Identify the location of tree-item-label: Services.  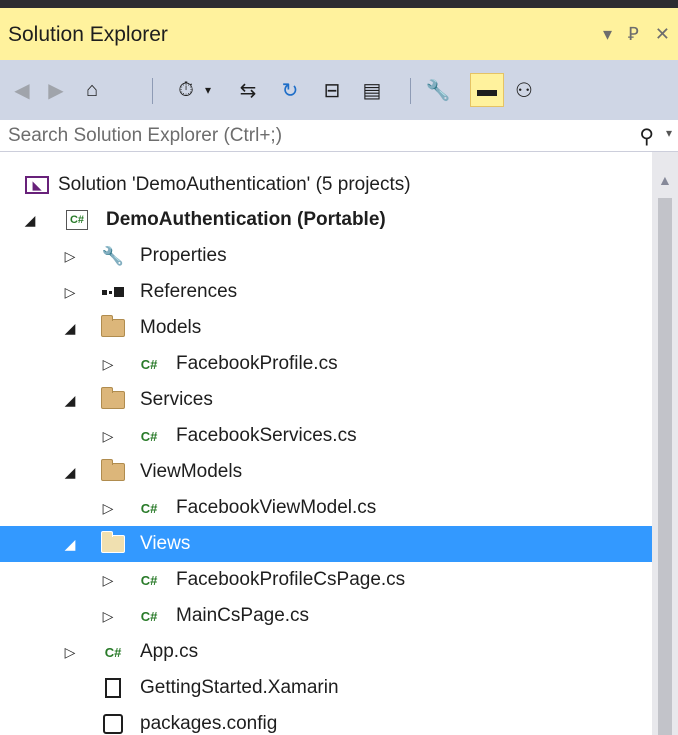
(176, 399).